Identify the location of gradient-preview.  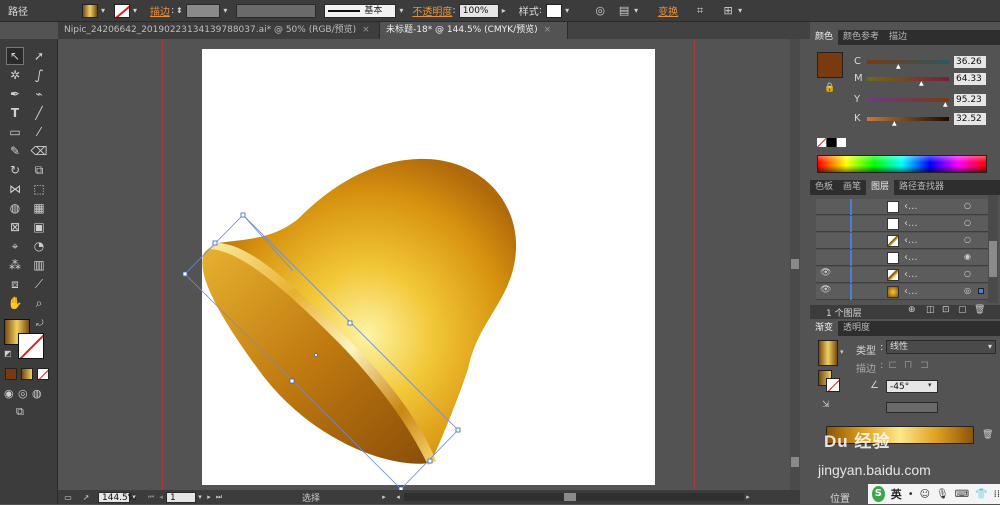
(828, 353).